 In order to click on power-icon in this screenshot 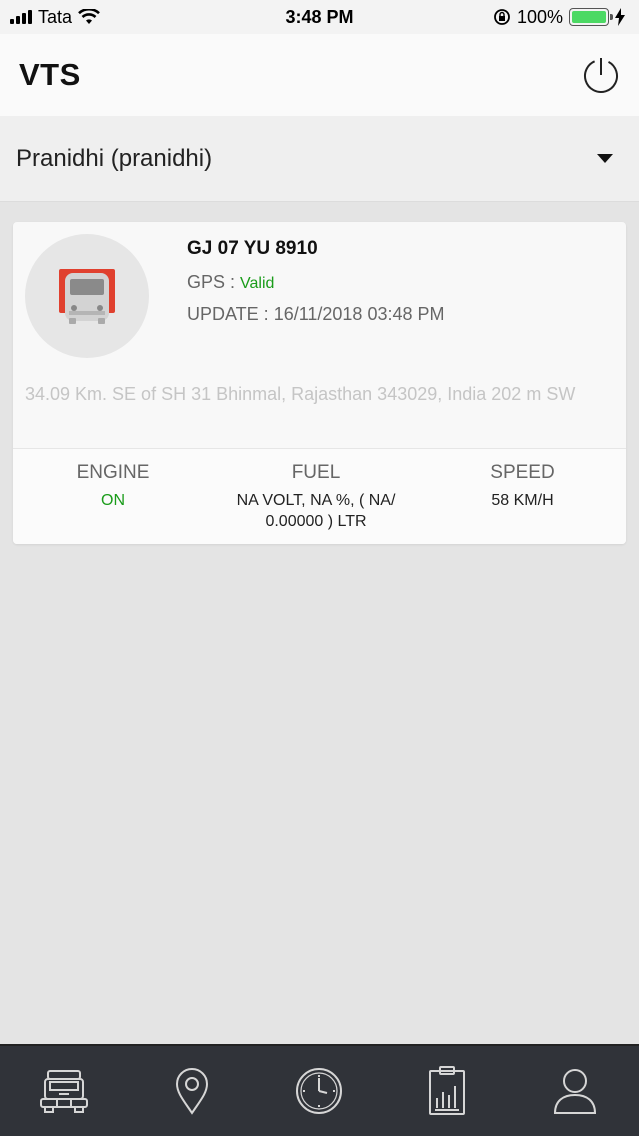, I will do `click(601, 75)`.